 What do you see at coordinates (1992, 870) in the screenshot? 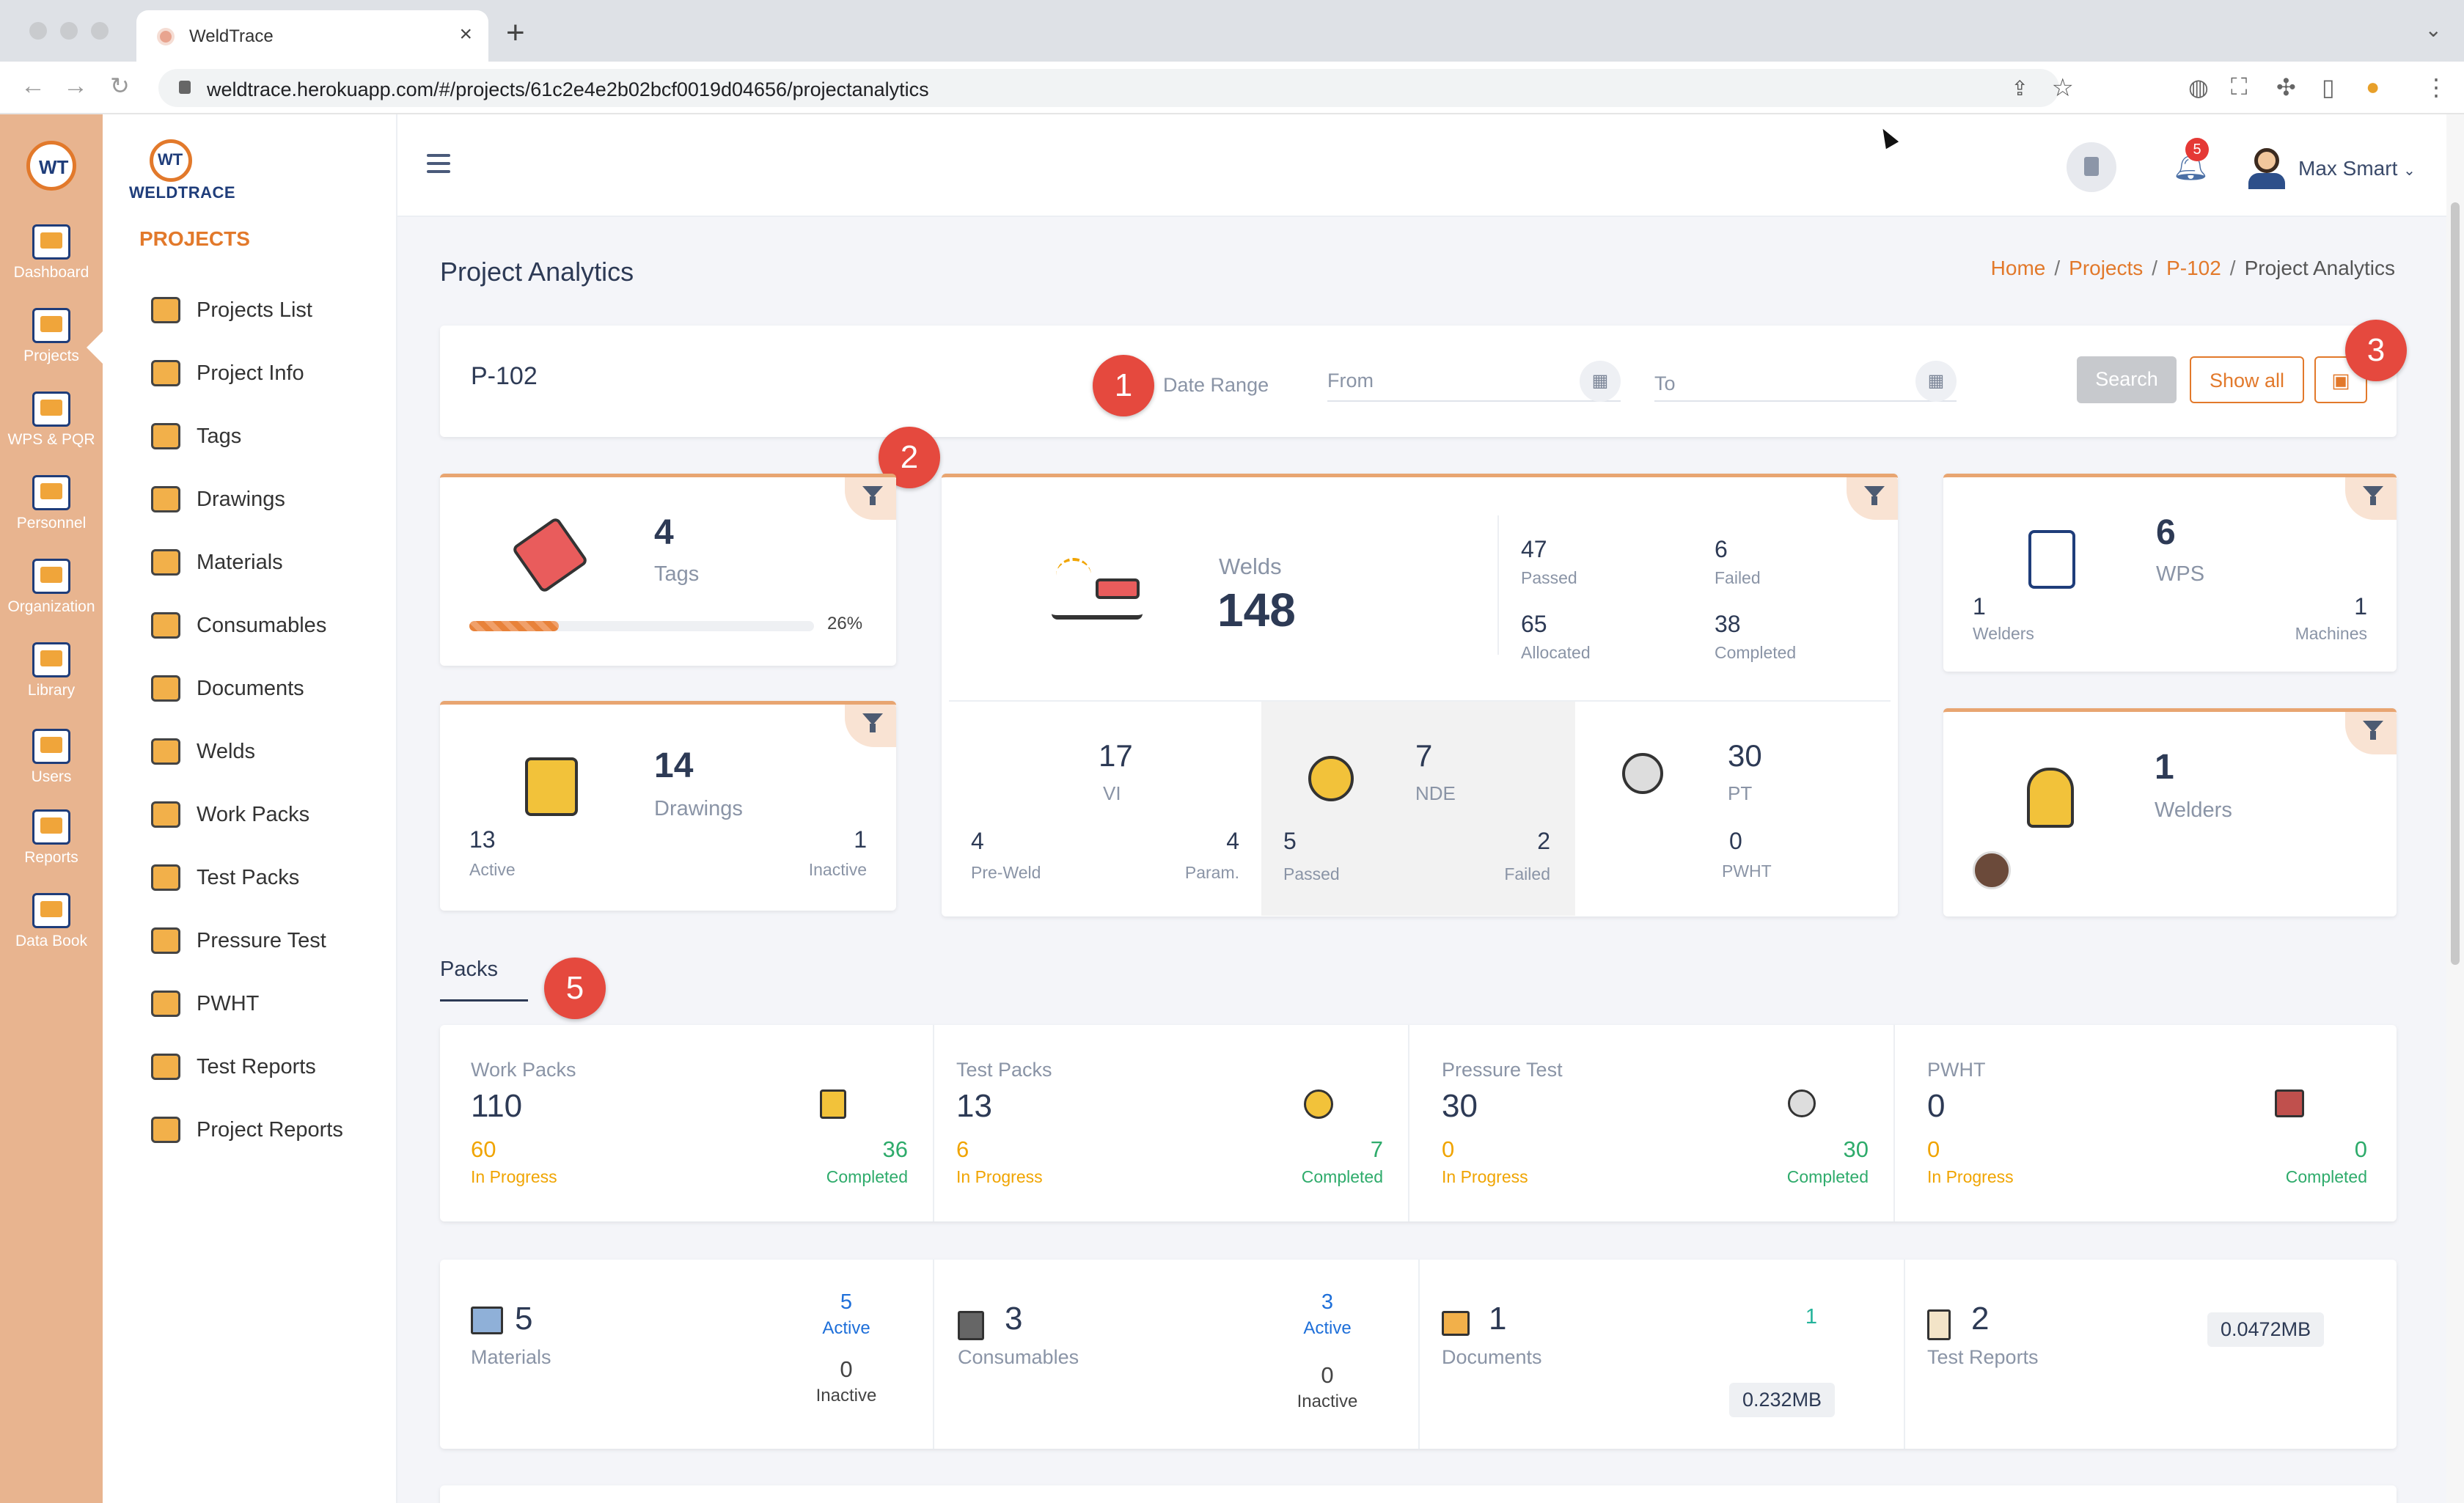
I see `welder-avatar` at bounding box center [1992, 870].